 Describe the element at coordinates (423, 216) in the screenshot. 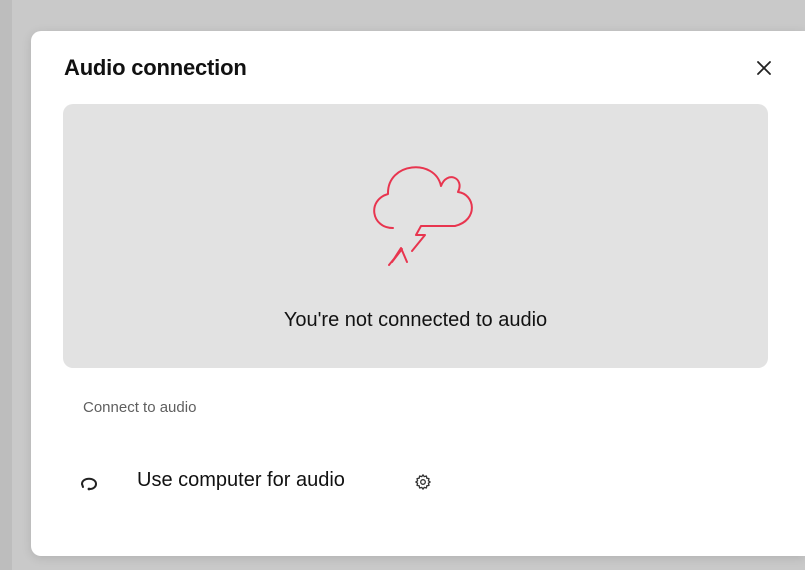

I see `disconnected-cloud-icon` at that location.